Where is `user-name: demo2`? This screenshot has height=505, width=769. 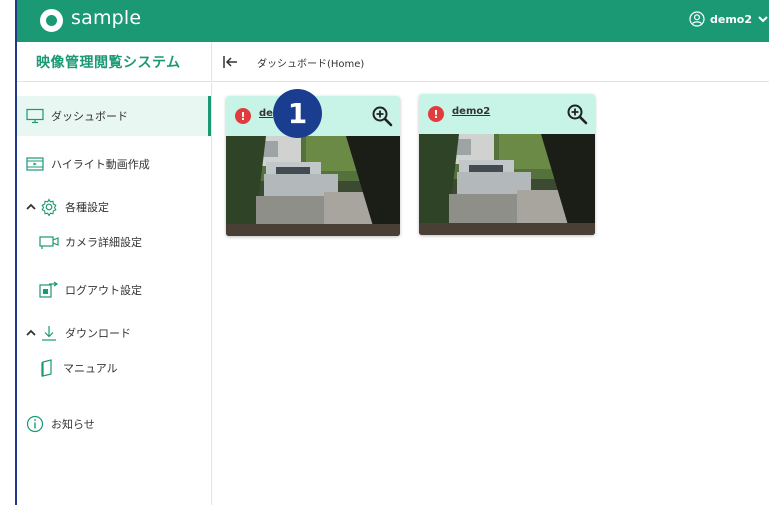 user-name: demo2 is located at coordinates (730, 19).